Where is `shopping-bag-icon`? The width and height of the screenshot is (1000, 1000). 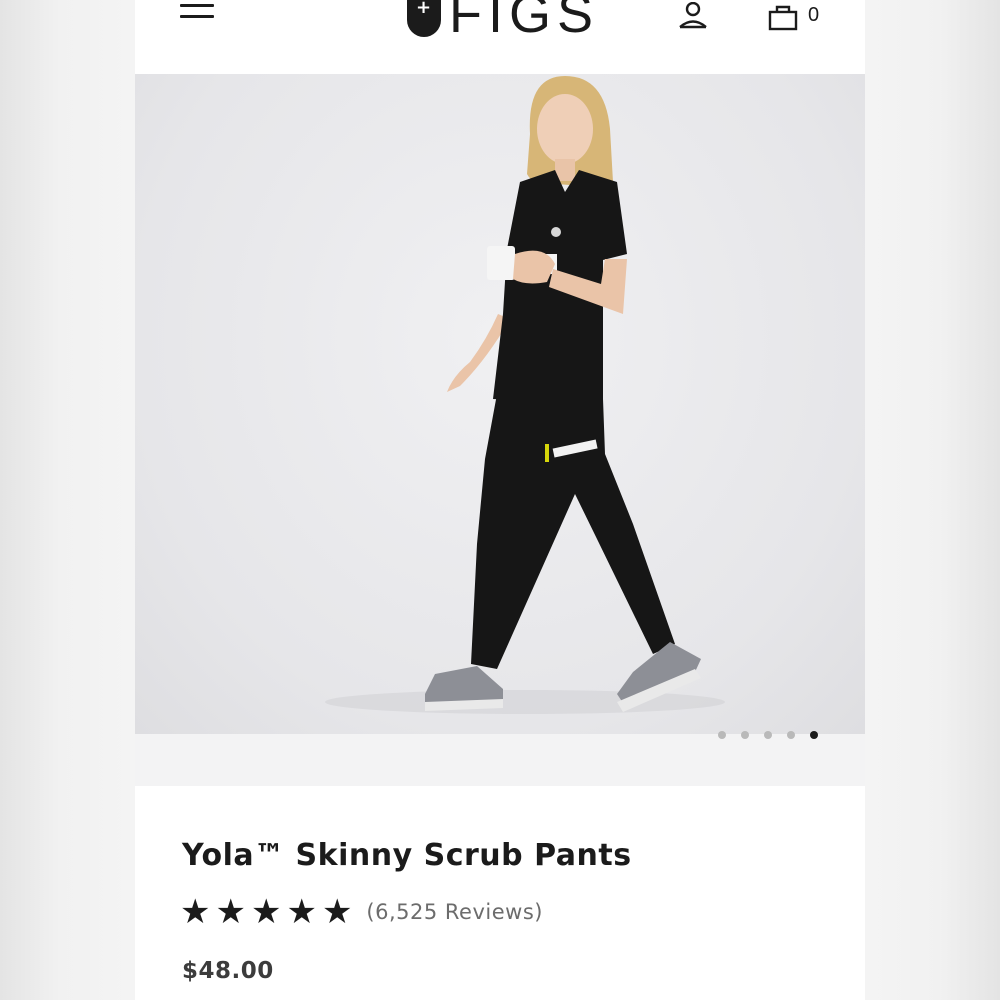 shopping-bag-icon is located at coordinates (783, 17).